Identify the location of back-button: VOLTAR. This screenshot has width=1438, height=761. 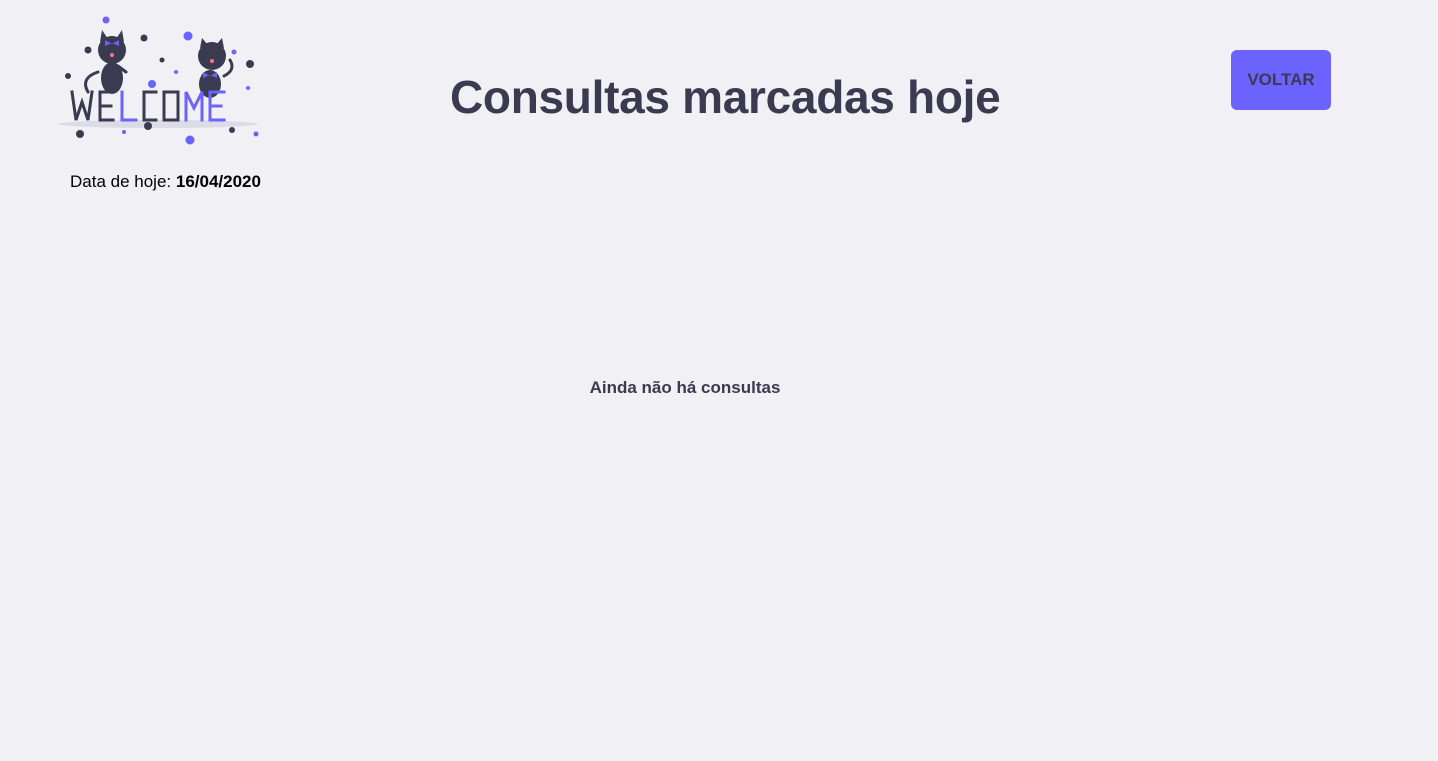
(1281, 80).